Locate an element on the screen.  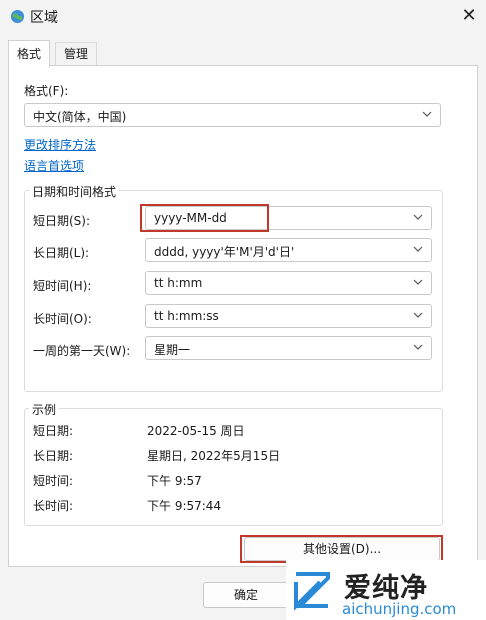
long-date-value: dddd, yyyy'年'M'月'd'日' is located at coordinates (224, 252).